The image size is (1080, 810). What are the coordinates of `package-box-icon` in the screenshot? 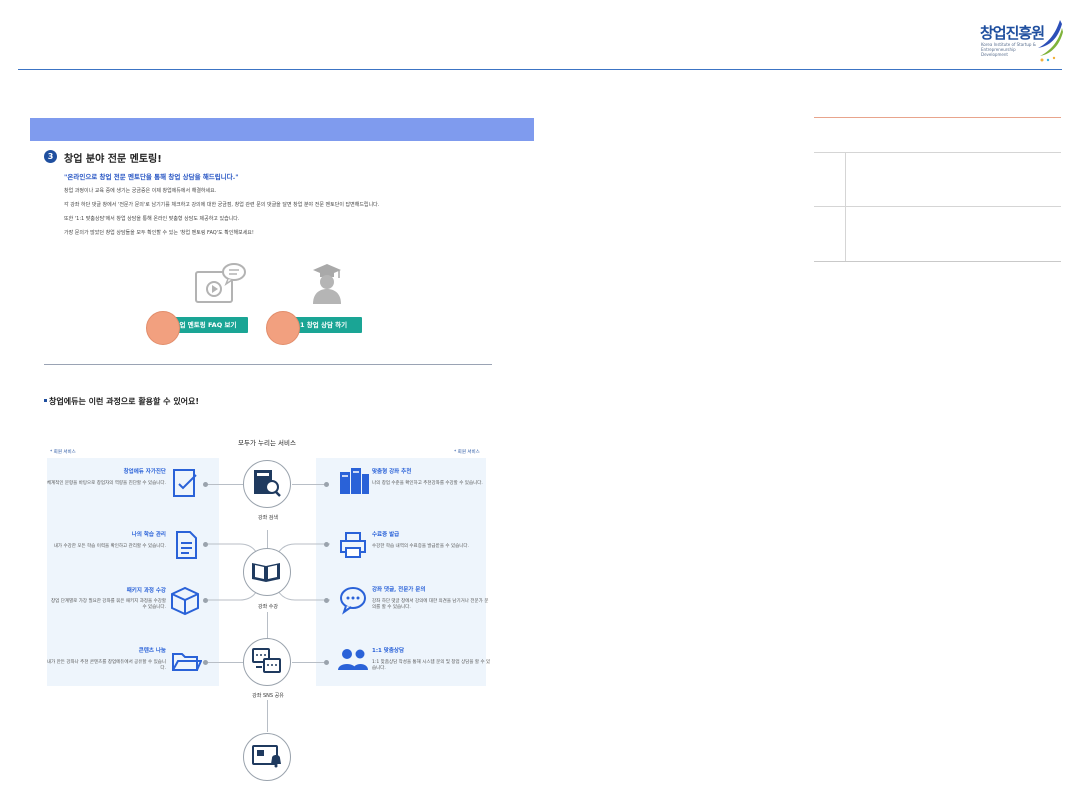 It's located at (185, 601).